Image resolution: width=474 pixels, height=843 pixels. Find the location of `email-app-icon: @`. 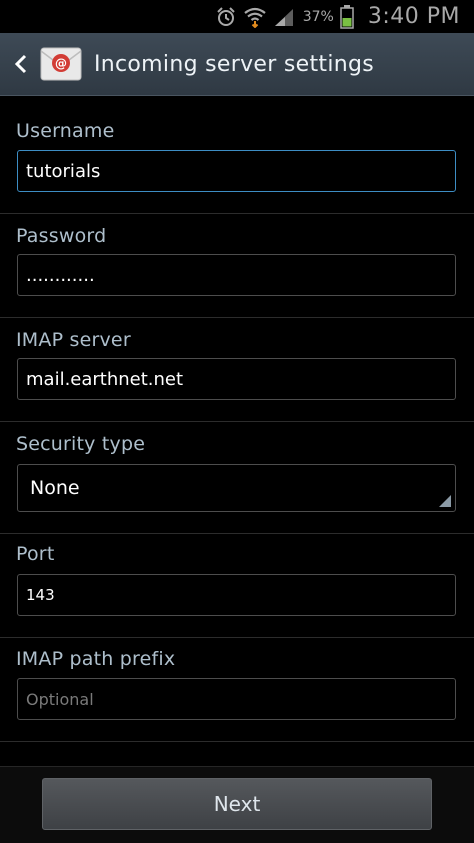

email-app-icon: @ is located at coordinates (61, 64).